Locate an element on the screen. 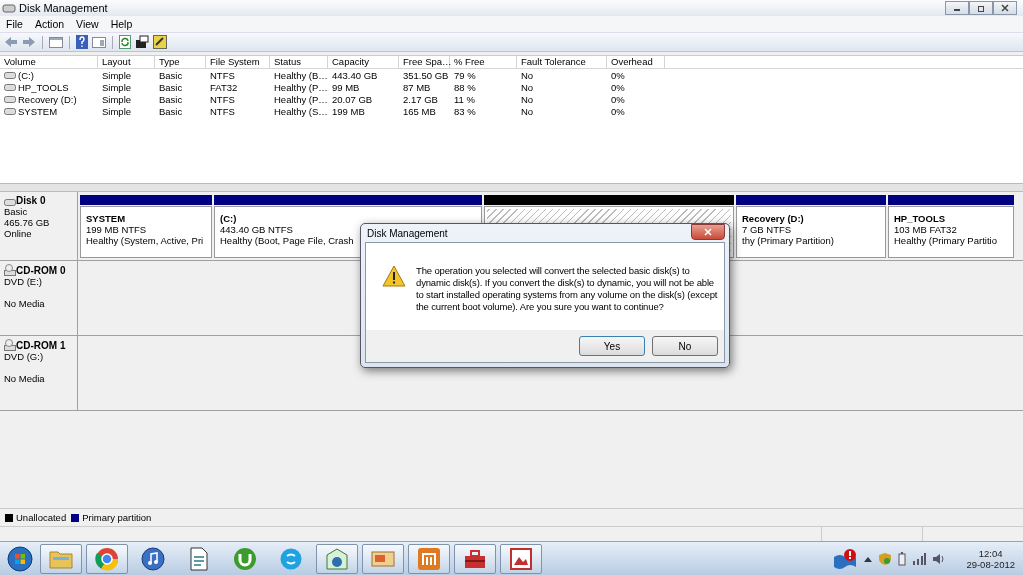  dialog-button: No is located at coordinates (685, 346).